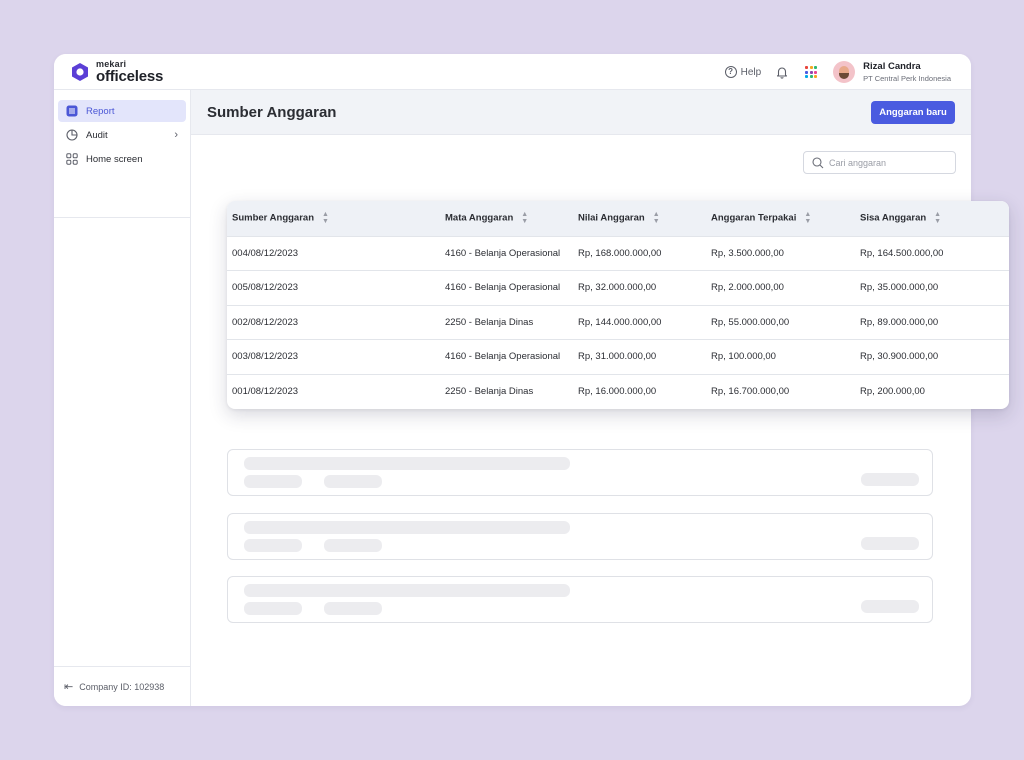 The width and height of the screenshot is (1024, 760). I want to click on table-cell: 001/08/12/2023, so click(265, 391).